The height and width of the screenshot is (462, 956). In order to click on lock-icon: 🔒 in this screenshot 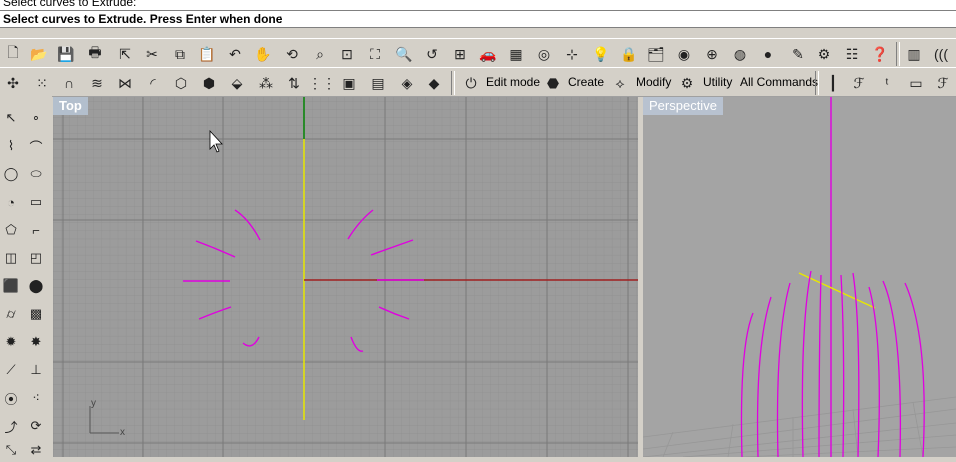, I will do `click(629, 54)`.